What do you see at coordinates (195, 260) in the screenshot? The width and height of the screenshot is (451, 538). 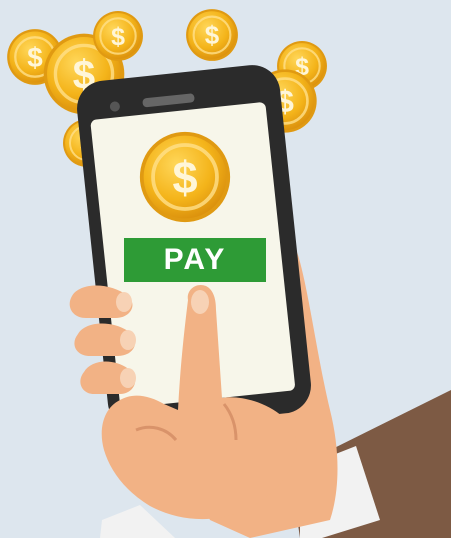 I see `pay-button-background` at bounding box center [195, 260].